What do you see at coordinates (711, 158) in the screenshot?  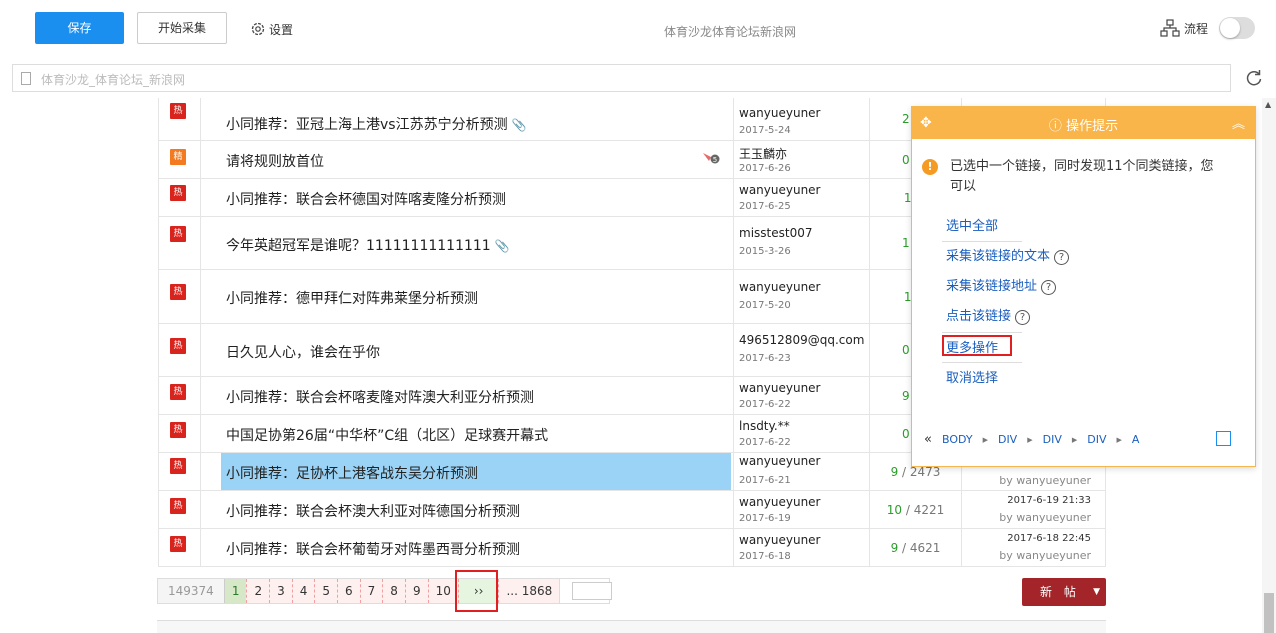 I see `reward-icon: 5` at bounding box center [711, 158].